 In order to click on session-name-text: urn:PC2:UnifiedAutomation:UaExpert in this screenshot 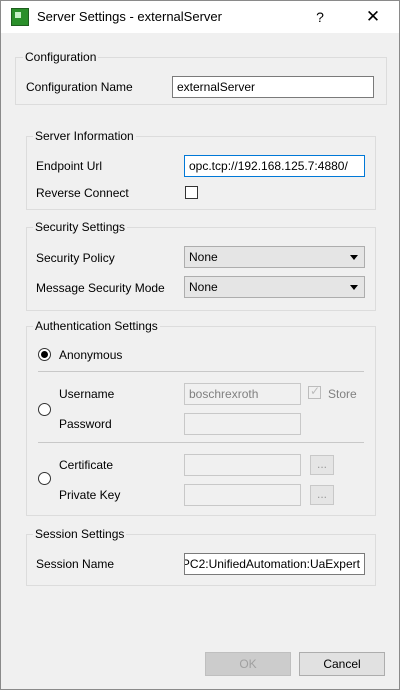, I will do `click(272, 564)`.